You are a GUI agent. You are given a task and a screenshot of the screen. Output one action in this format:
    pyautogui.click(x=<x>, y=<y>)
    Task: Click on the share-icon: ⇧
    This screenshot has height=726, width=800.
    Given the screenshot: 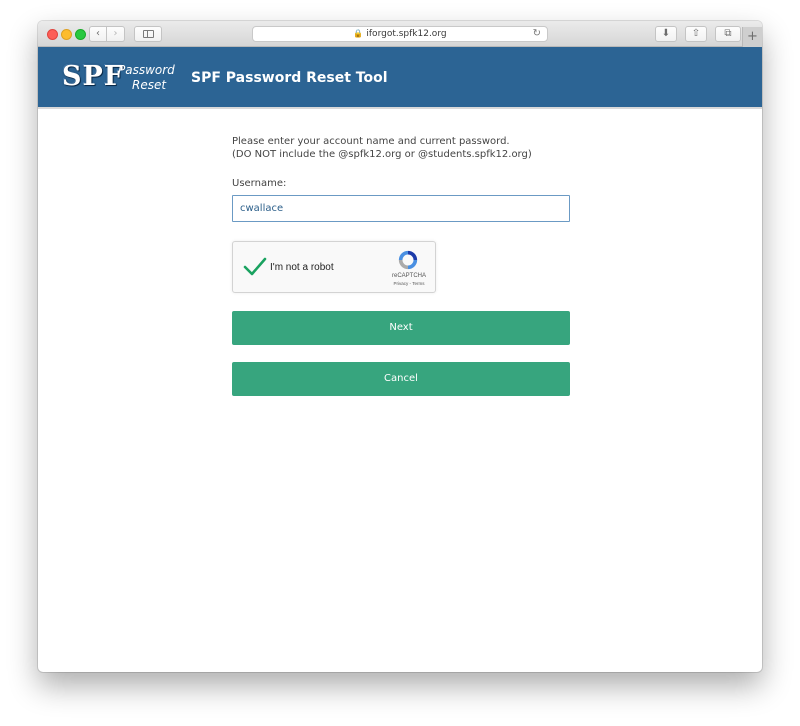 What is the action you would take?
    pyautogui.click(x=696, y=33)
    